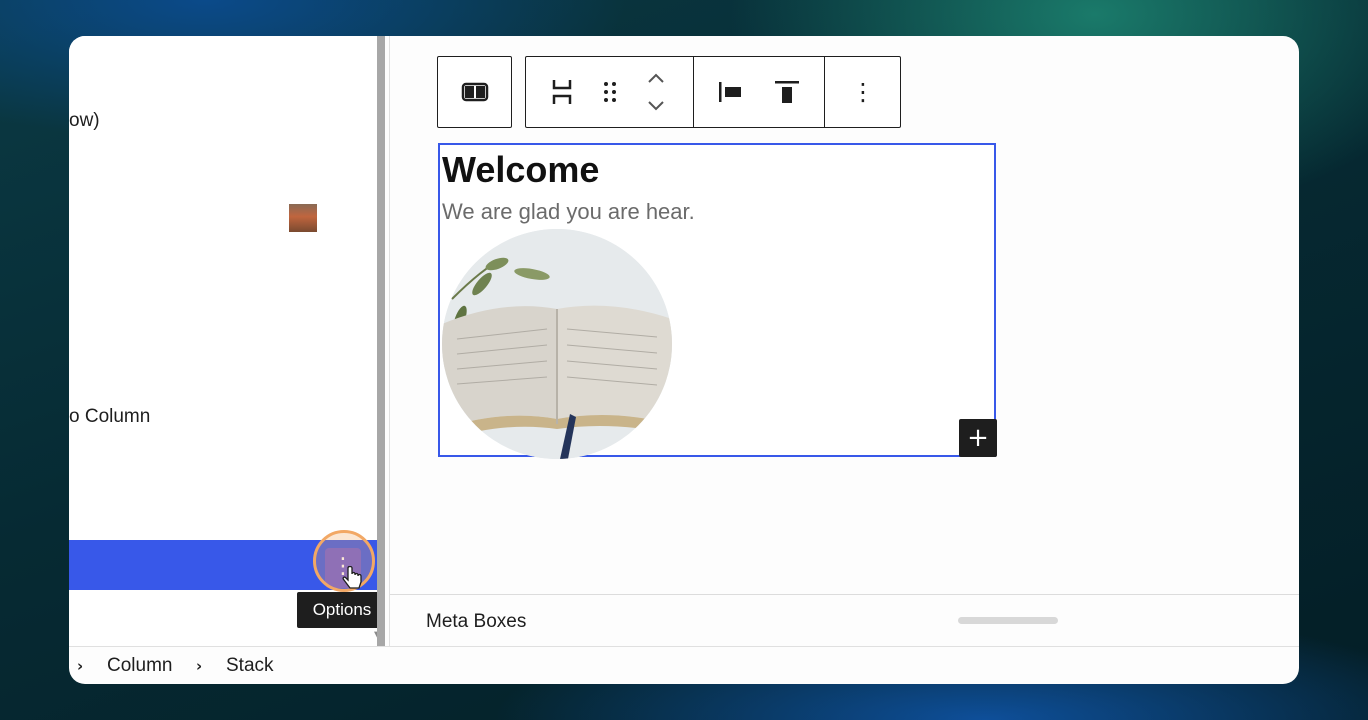 This screenshot has width=1368, height=720. I want to click on justify-left-icon, so click(731, 92).